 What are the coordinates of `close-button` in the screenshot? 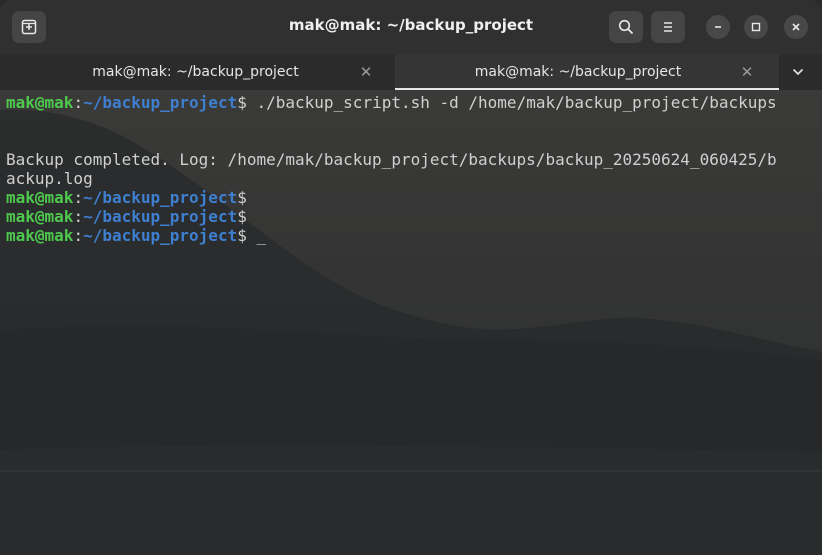 It's located at (796, 27).